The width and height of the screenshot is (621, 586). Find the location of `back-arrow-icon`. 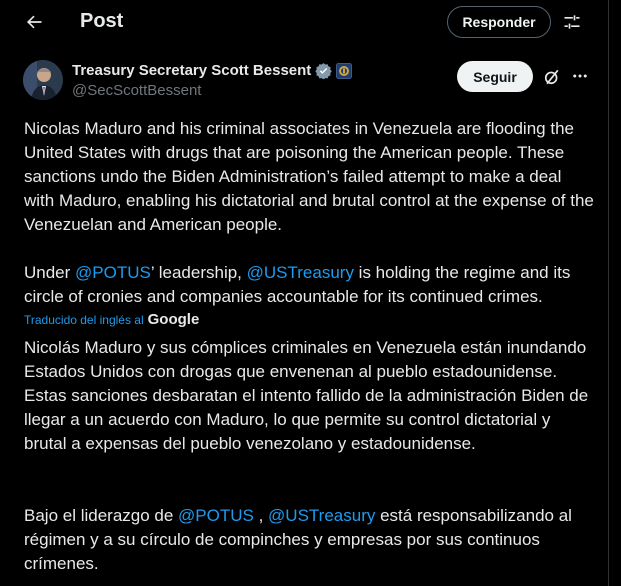

back-arrow-icon is located at coordinates (34, 22).